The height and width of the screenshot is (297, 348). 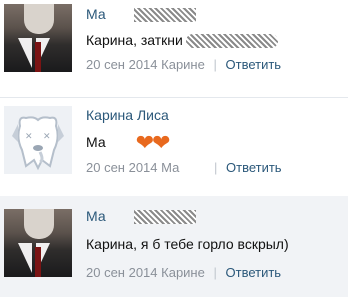 What do you see at coordinates (134, 40) in the screenshot?
I see `comment-text: Карина, заткни` at bounding box center [134, 40].